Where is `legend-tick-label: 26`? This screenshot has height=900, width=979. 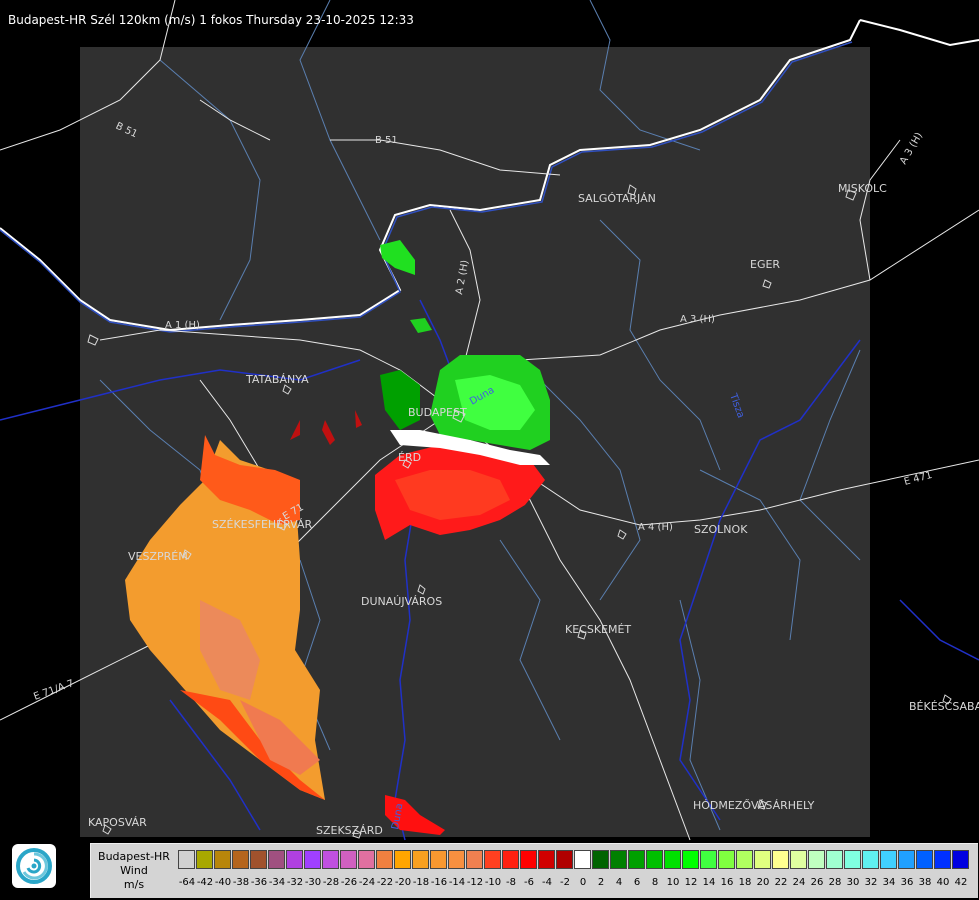 legend-tick-label: 26 is located at coordinates (817, 882).